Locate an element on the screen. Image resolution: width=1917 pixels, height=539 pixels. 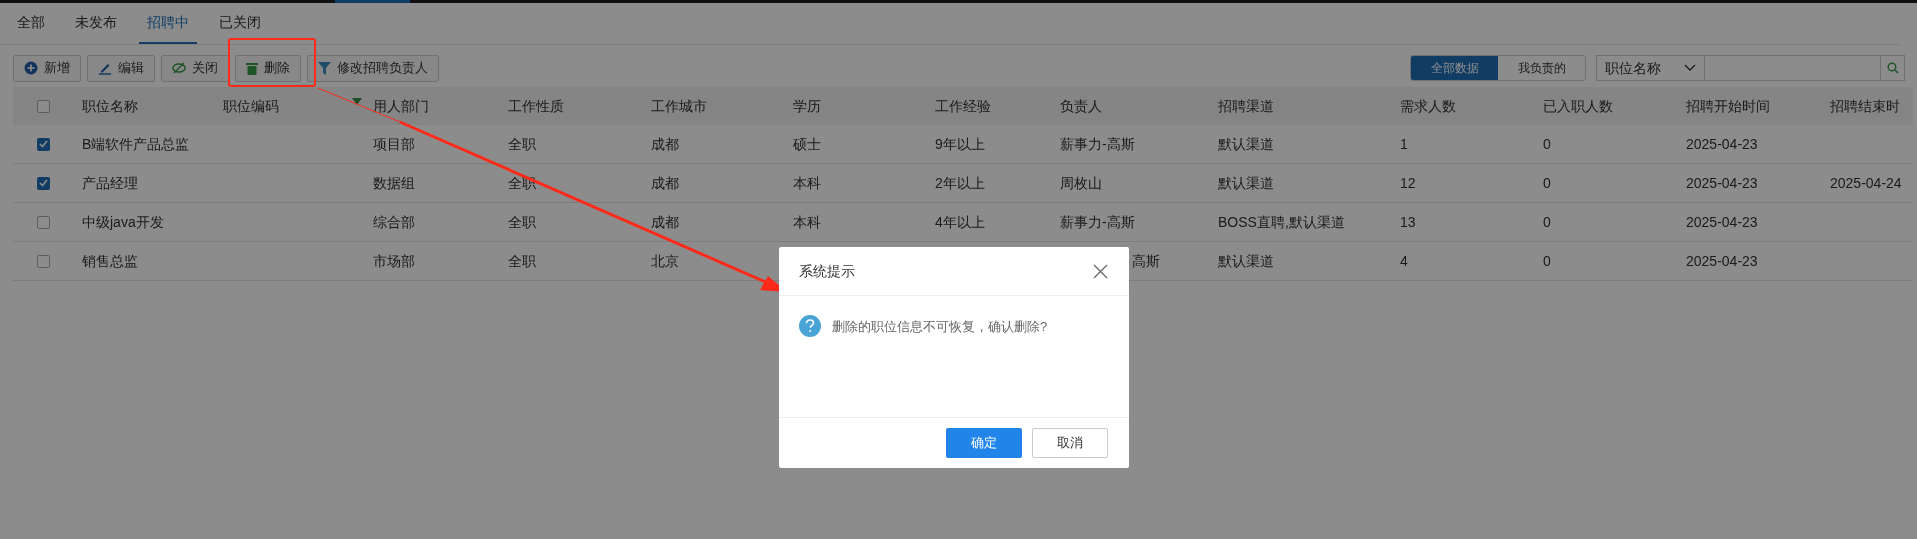
column-header: 工作城市 is located at coordinates (679, 105).